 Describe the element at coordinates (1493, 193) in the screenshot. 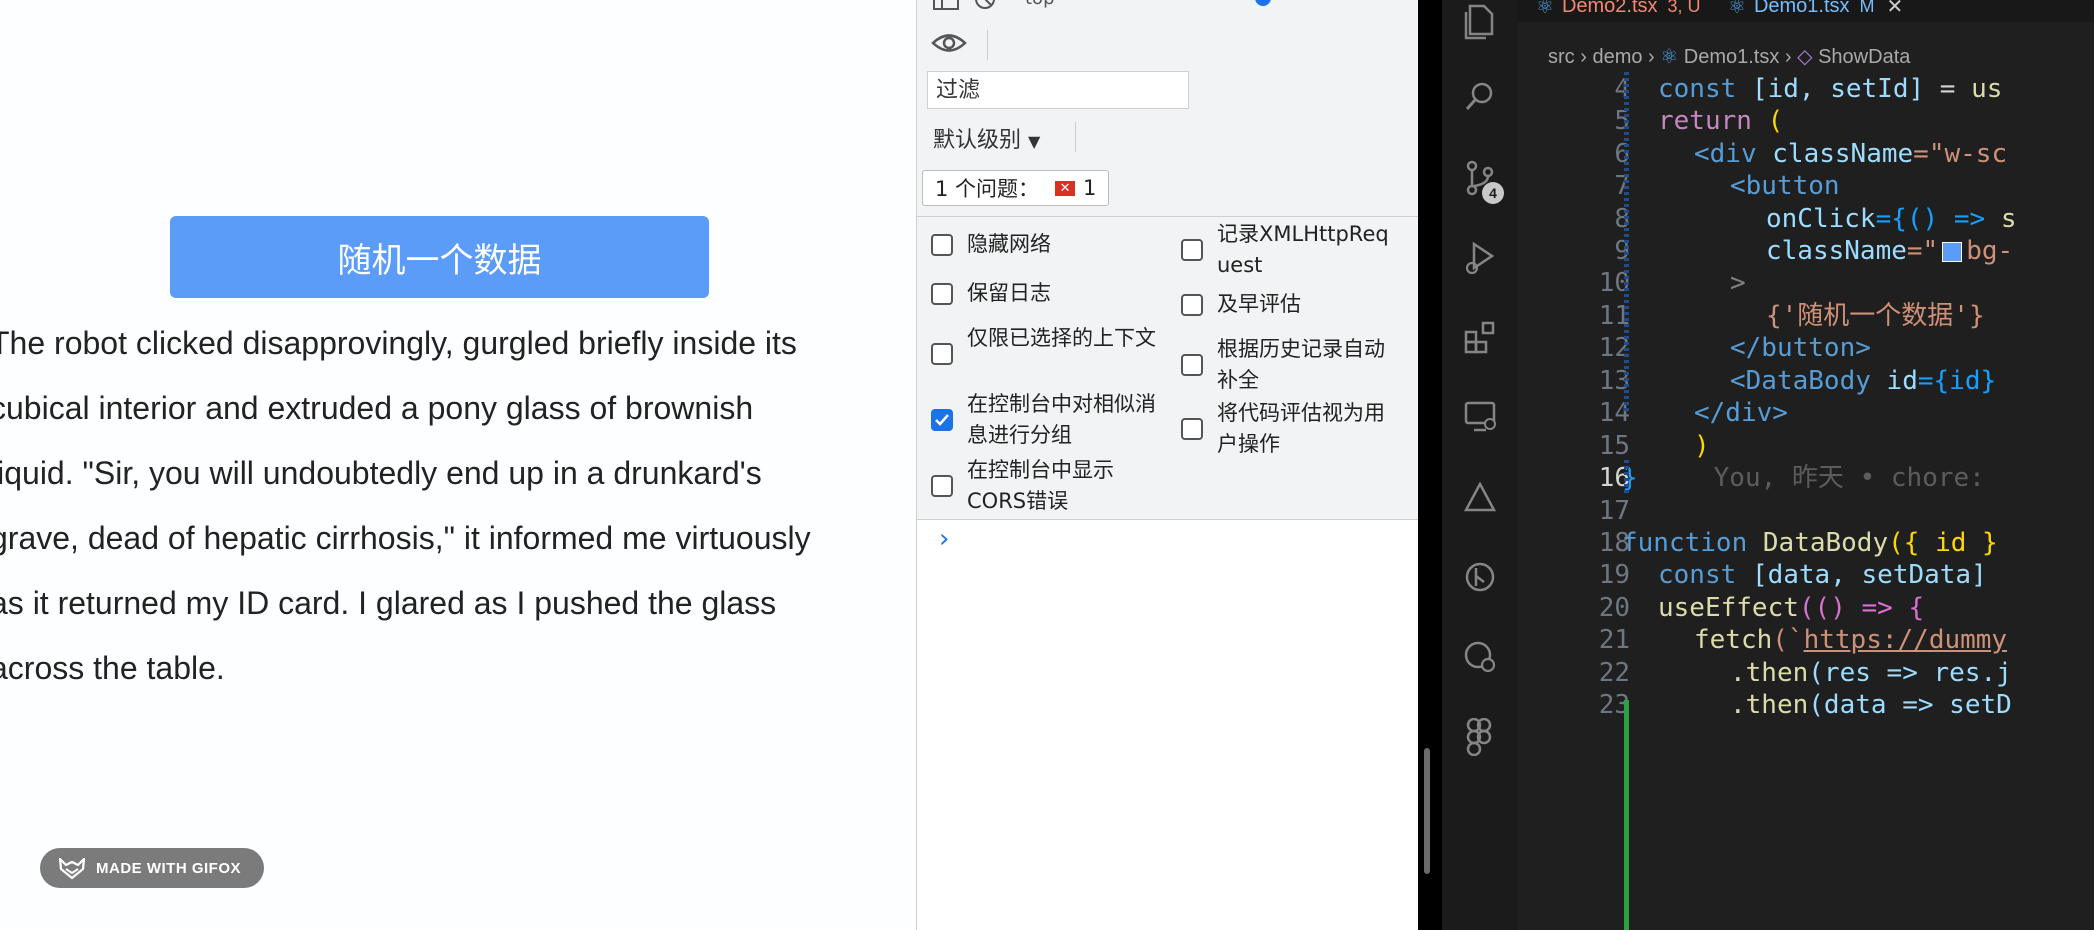

I see `scm-count-badge: 4` at that location.